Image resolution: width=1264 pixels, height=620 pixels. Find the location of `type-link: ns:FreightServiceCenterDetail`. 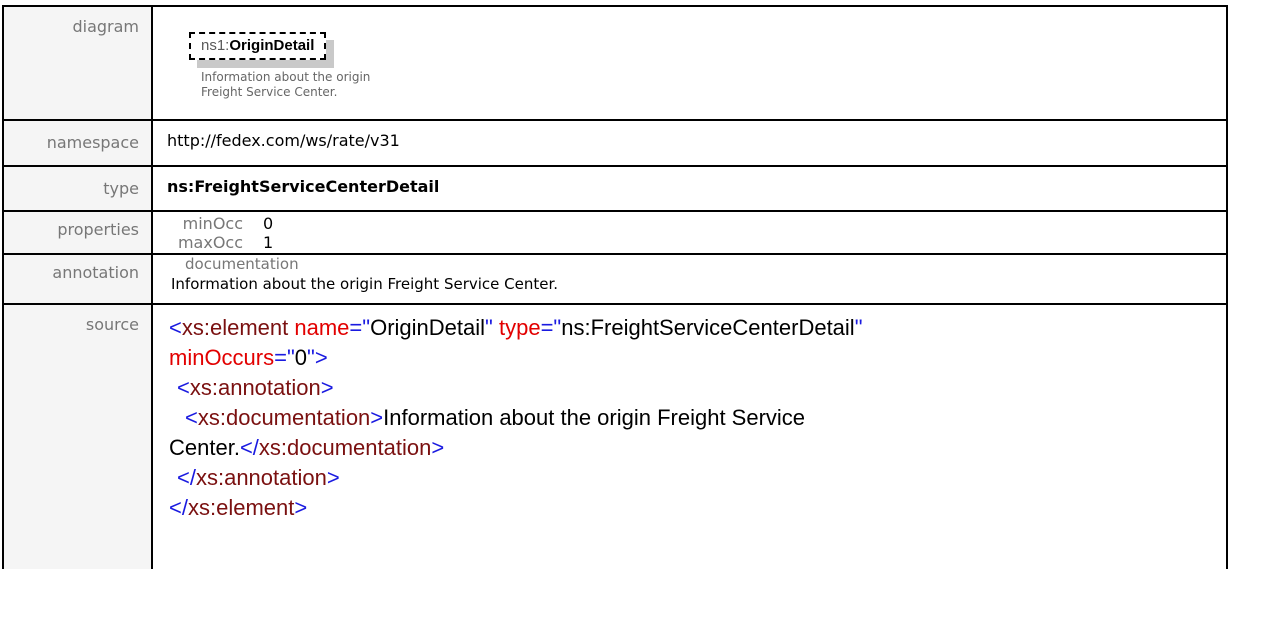

type-link: ns:FreightServiceCenterDetail is located at coordinates (696, 181).